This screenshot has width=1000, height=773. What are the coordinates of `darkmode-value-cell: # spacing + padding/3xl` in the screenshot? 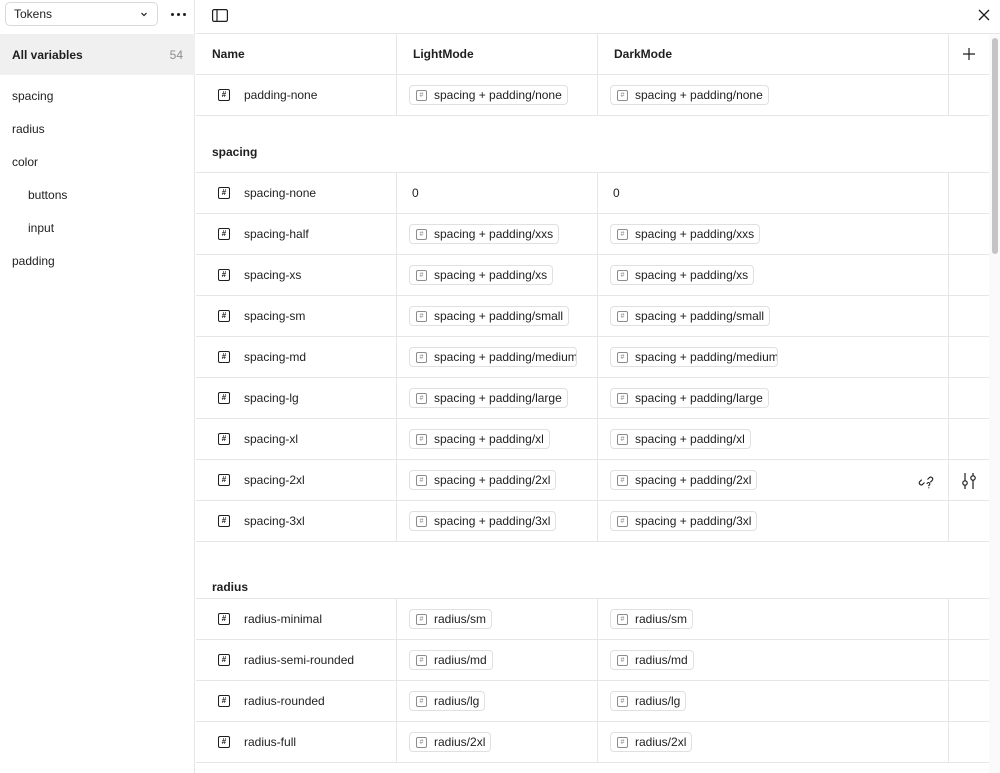 It's located at (773, 521).